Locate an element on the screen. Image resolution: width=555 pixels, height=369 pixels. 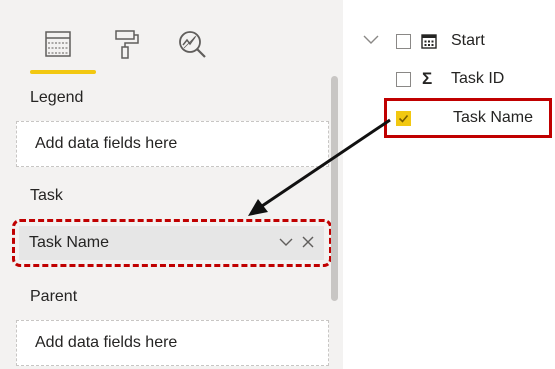
paint-roller-icon is located at coordinates (127, 44).